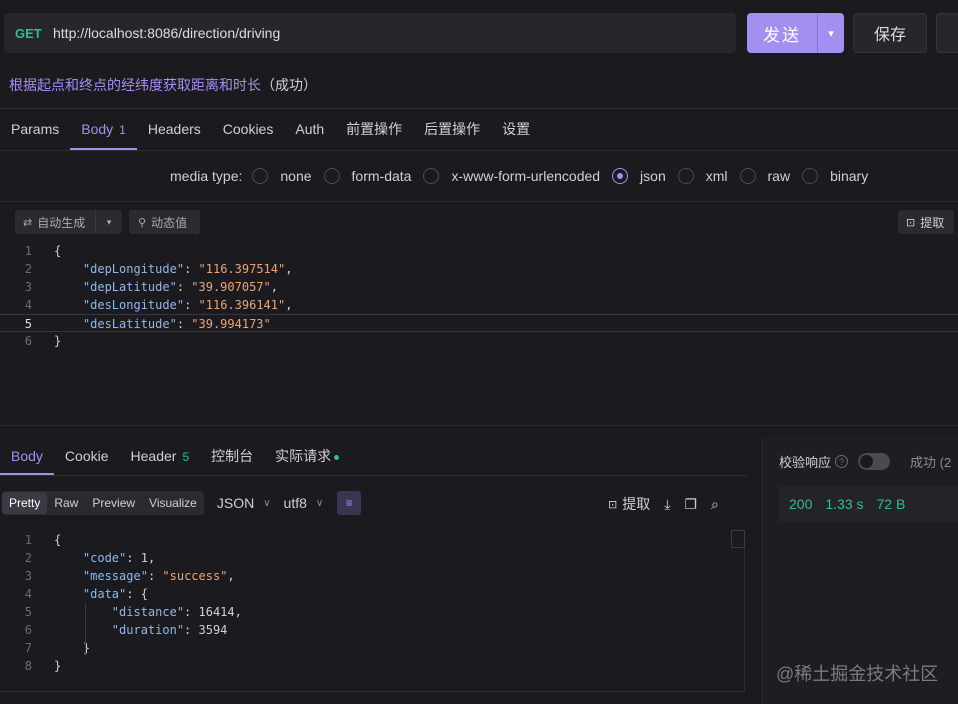 The height and width of the screenshot is (704, 958). I want to click on media-option-raw: raw, so click(764, 176).